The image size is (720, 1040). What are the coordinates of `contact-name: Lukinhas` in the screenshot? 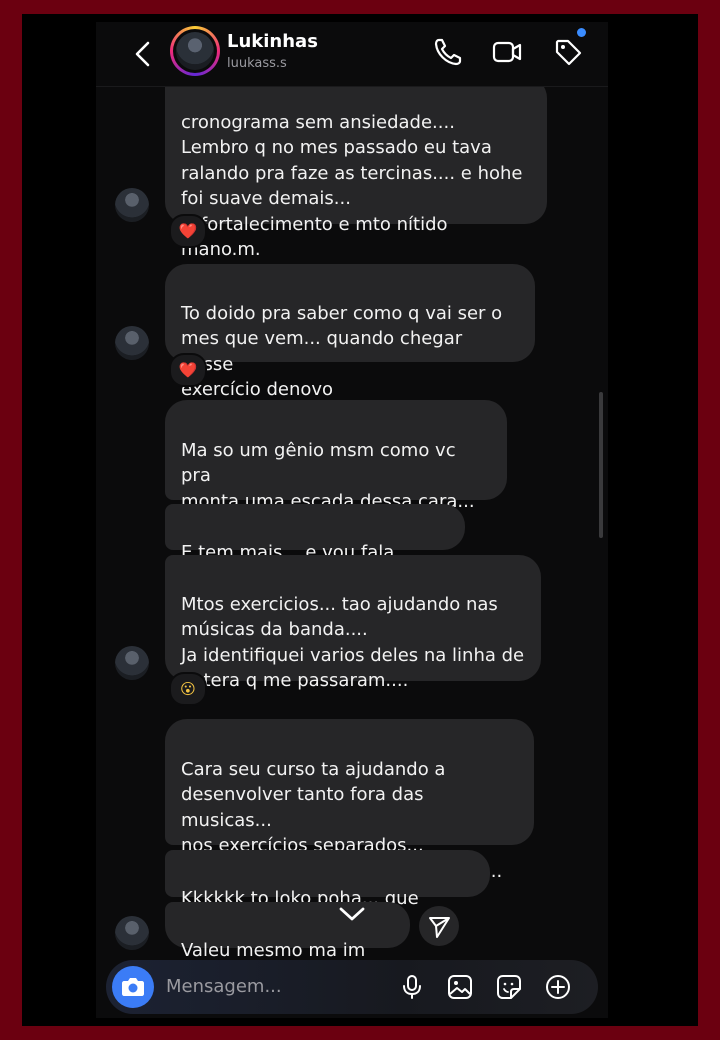 It's located at (272, 41).